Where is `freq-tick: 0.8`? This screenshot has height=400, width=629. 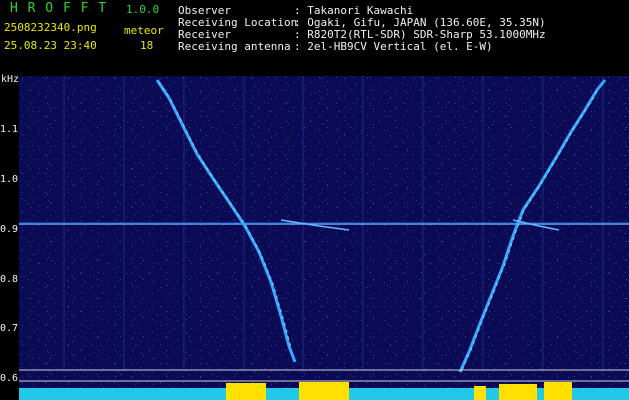 freq-tick: 0.8 is located at coordinates (9, 279).